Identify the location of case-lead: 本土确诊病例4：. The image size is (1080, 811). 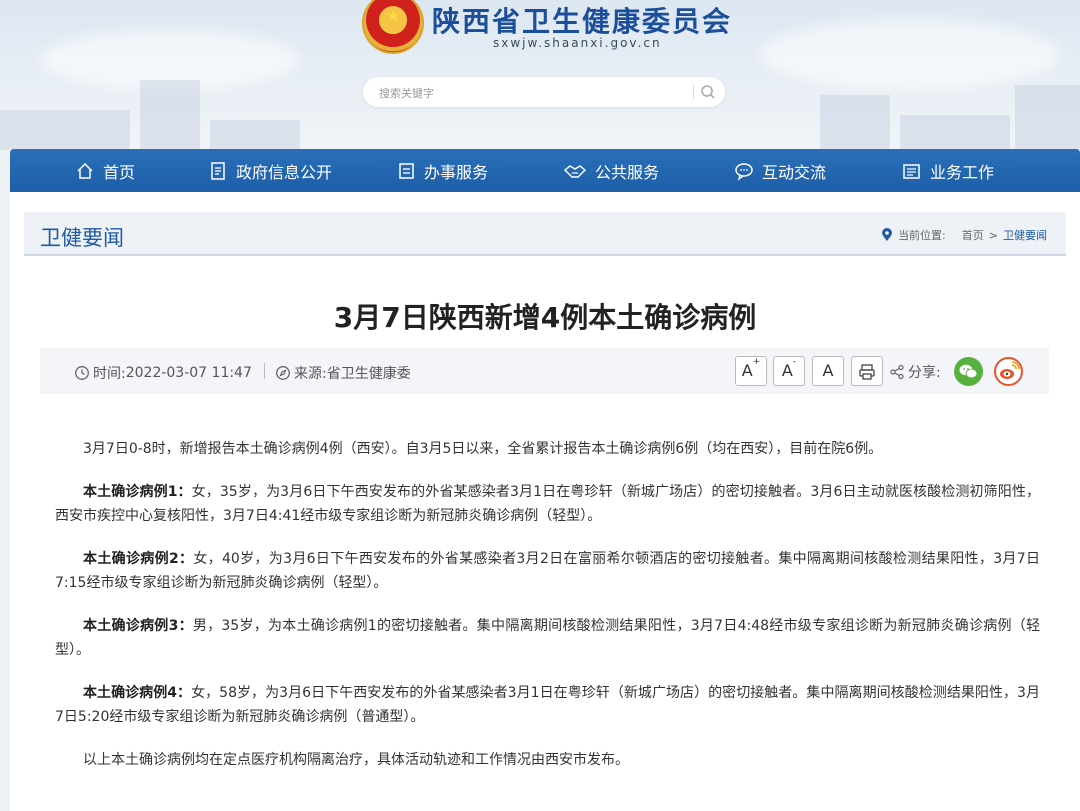
(137, 693).